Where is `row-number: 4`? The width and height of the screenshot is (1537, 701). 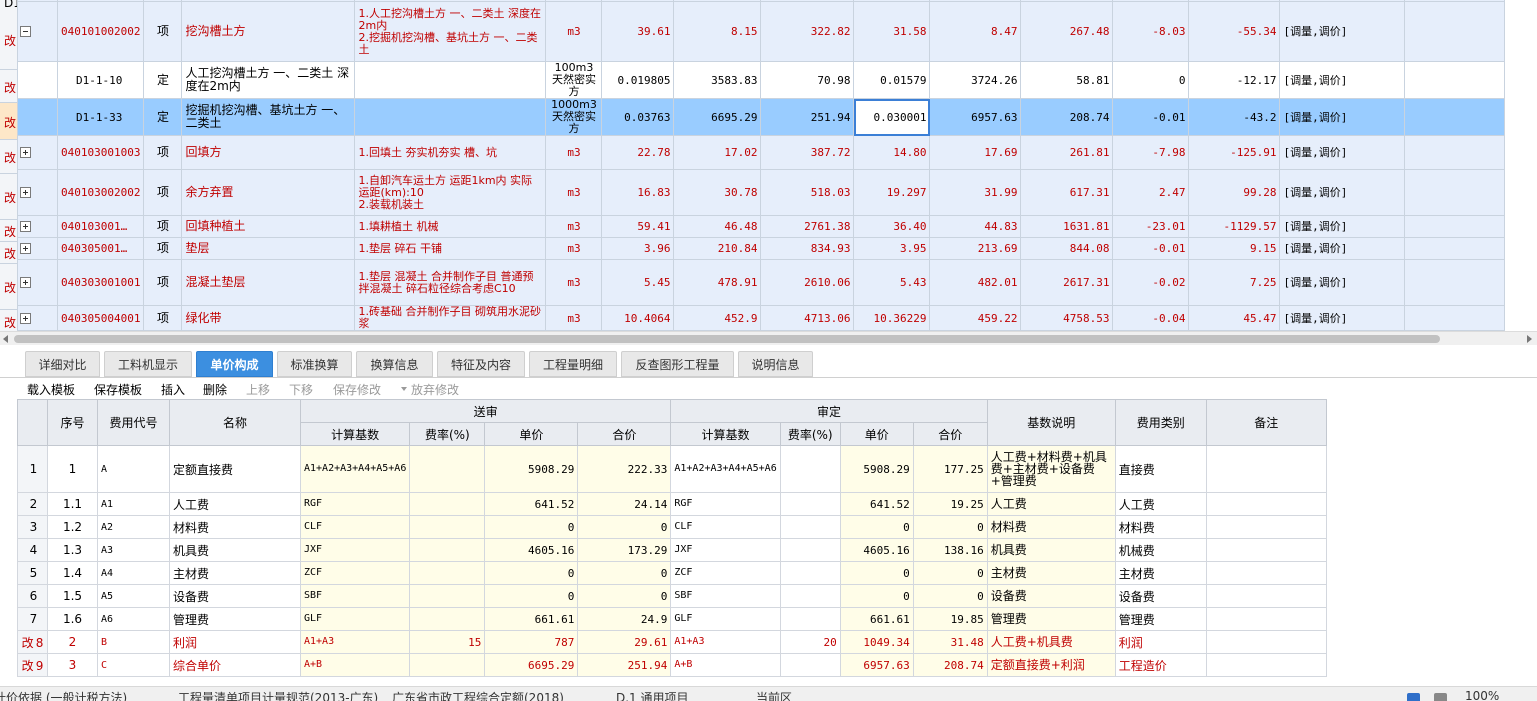 row-number: 4 is located at coordinates (32, 550).